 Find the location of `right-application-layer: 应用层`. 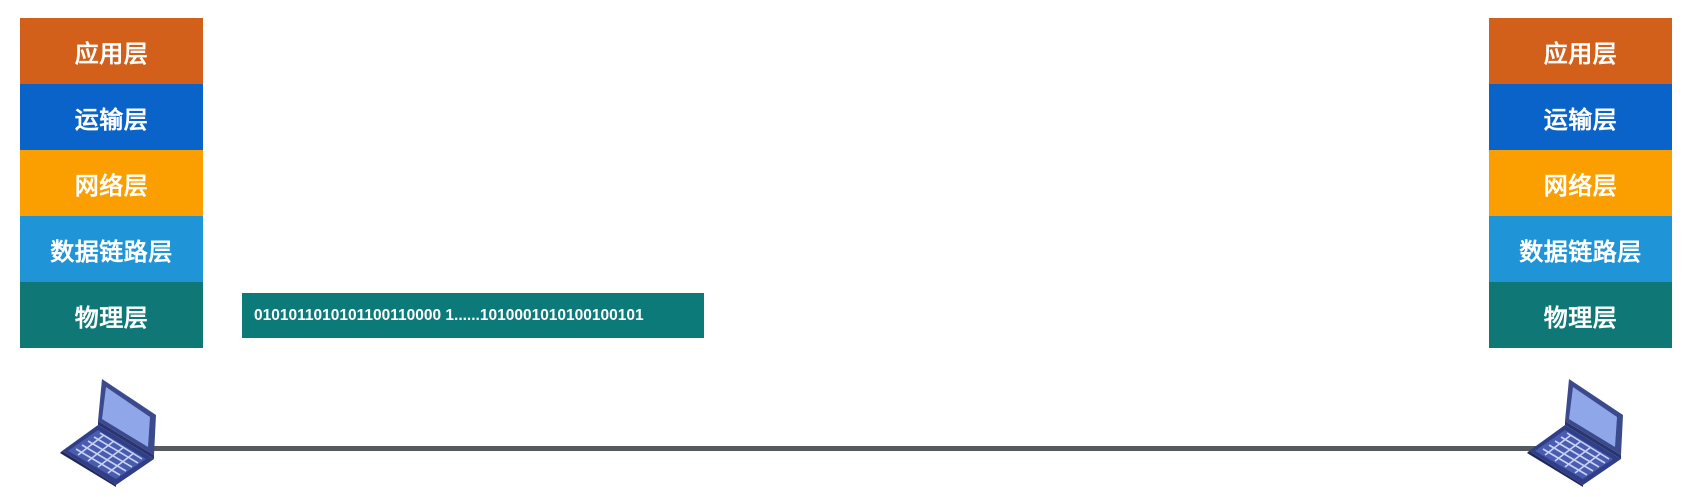

right-application-layer: 应用层 is located at coordinates (1580, 51).